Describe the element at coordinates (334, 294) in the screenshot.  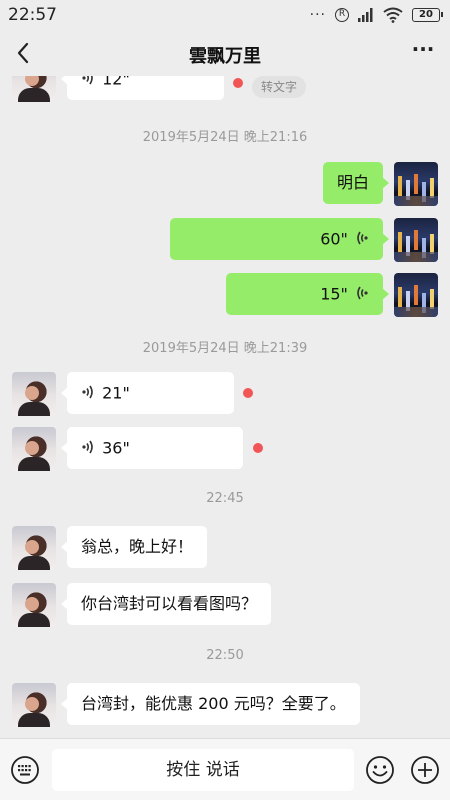
I see `voice-duration: 15"` at that location.